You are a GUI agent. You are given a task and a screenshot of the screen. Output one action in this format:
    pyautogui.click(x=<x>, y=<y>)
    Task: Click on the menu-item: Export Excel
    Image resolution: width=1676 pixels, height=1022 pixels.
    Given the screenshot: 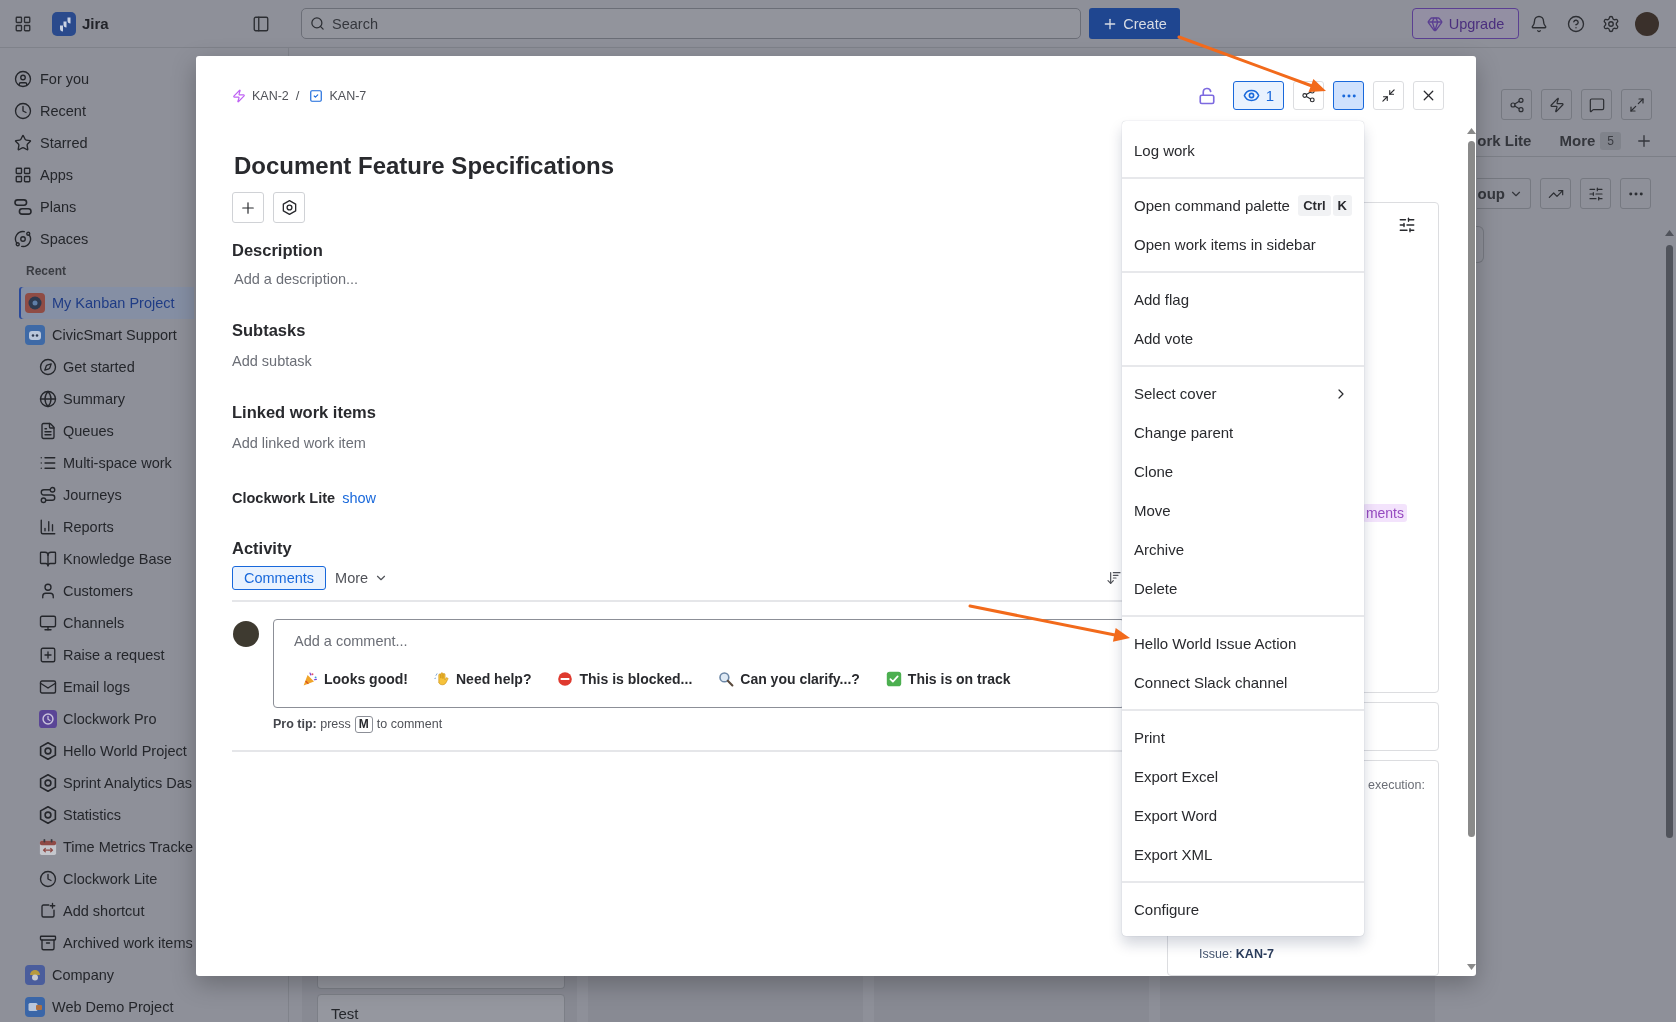 What is the action you would take?
    pyautogui.click(x=1243, y=776)
    